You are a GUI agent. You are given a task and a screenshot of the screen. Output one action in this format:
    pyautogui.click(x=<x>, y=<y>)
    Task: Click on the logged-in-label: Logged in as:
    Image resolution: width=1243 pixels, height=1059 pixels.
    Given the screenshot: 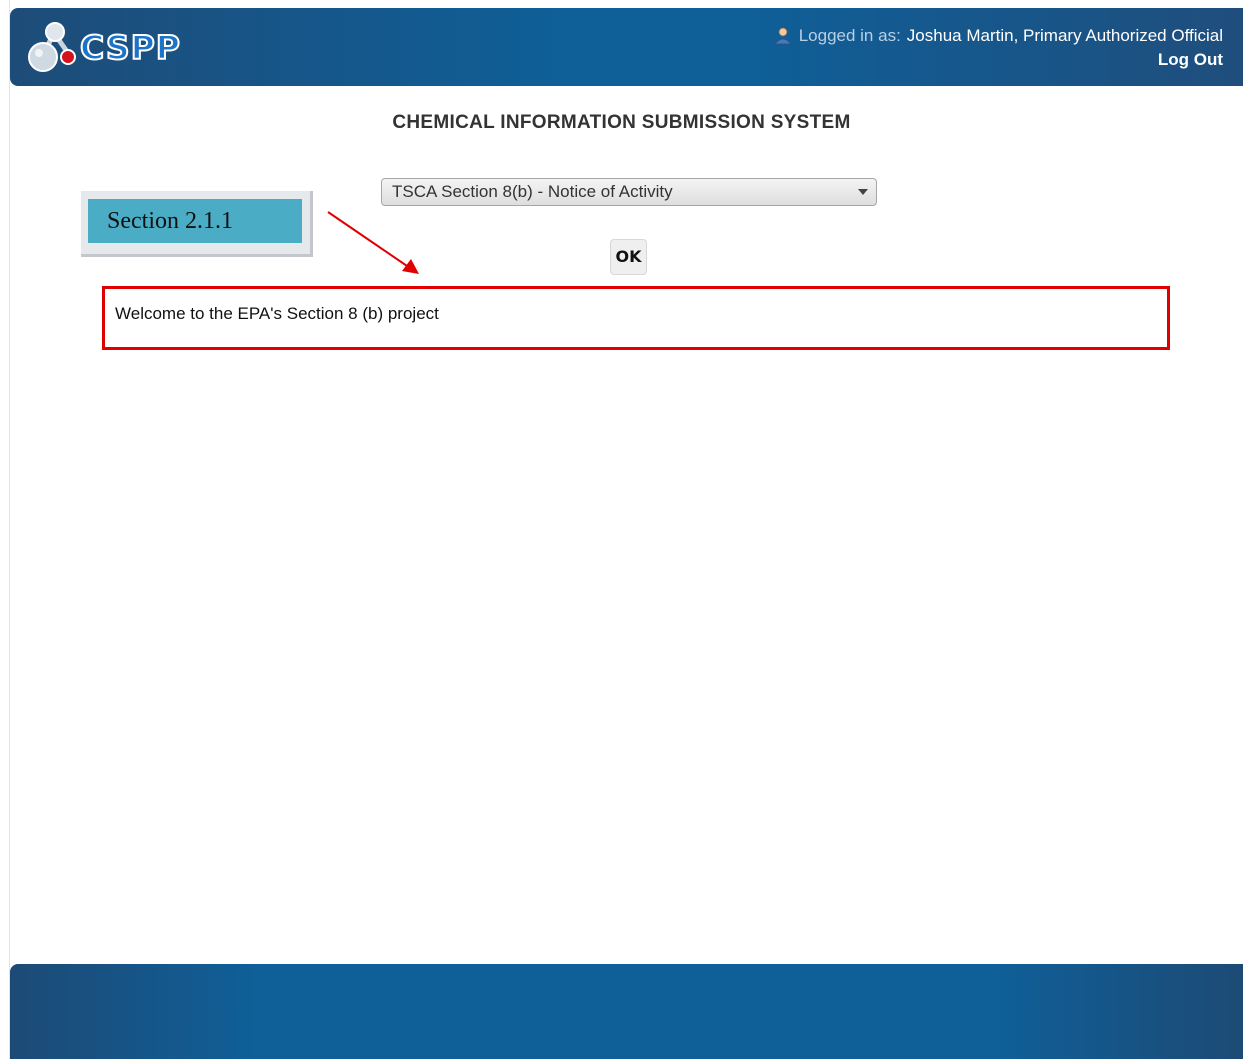 What is the action you would take?
    pyautogui.click(x=849, y=35)
    